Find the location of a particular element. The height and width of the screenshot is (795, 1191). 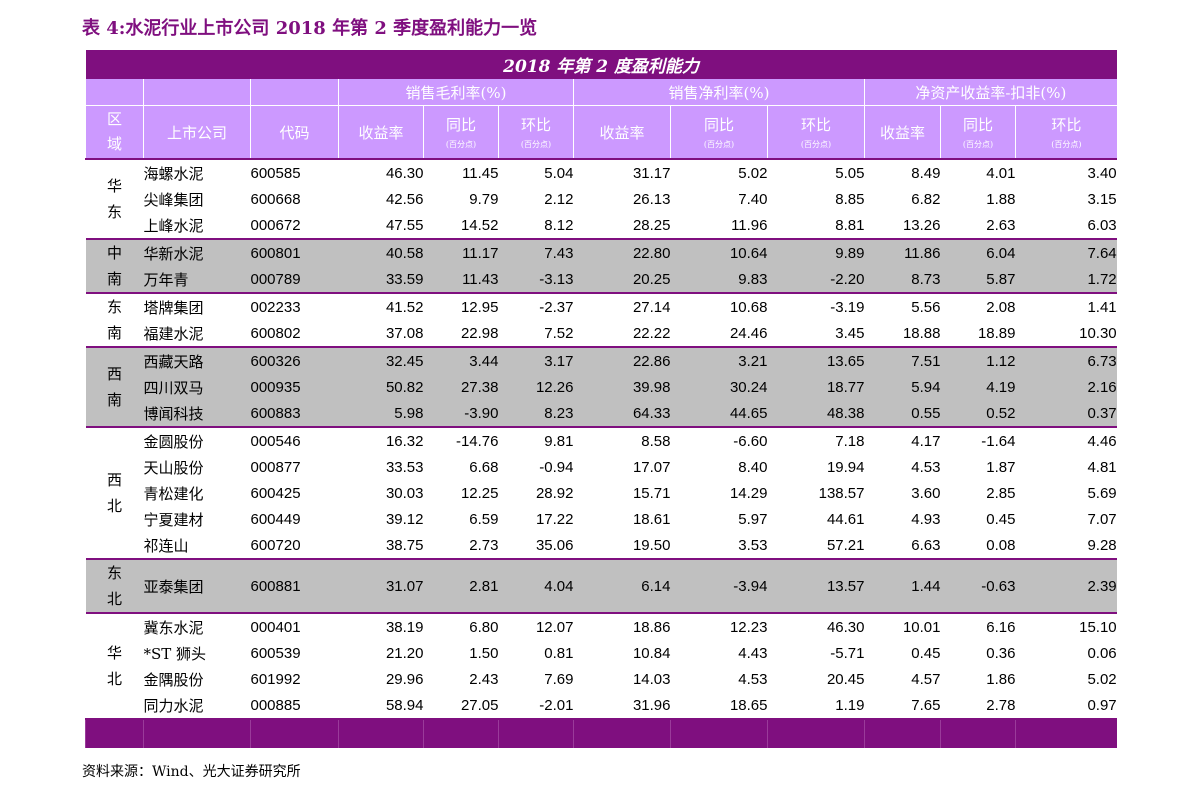

value-cell: 10.30 is located at coordinates (1066, 333).